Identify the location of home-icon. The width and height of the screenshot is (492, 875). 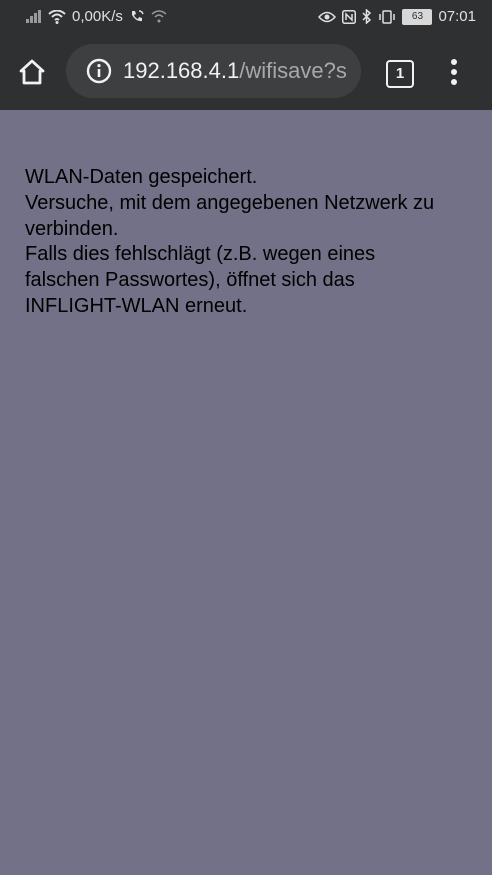
(32, 72).